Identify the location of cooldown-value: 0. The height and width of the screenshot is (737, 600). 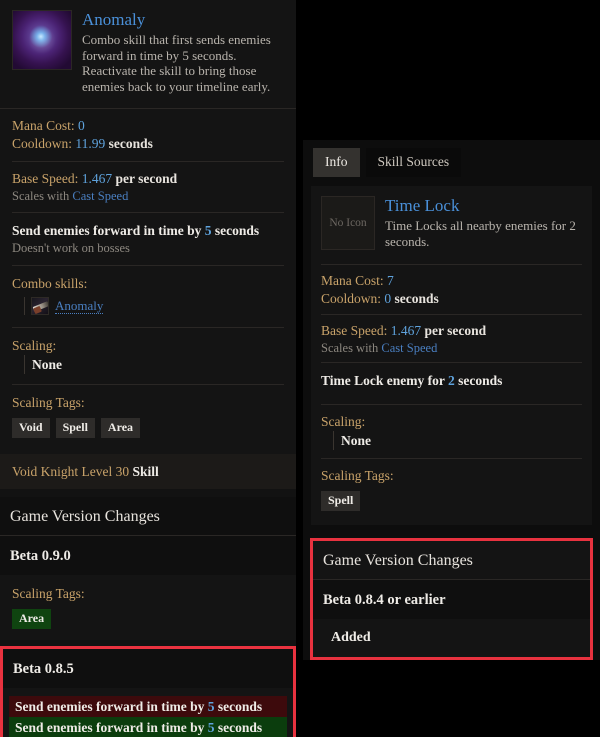
(388, 298).